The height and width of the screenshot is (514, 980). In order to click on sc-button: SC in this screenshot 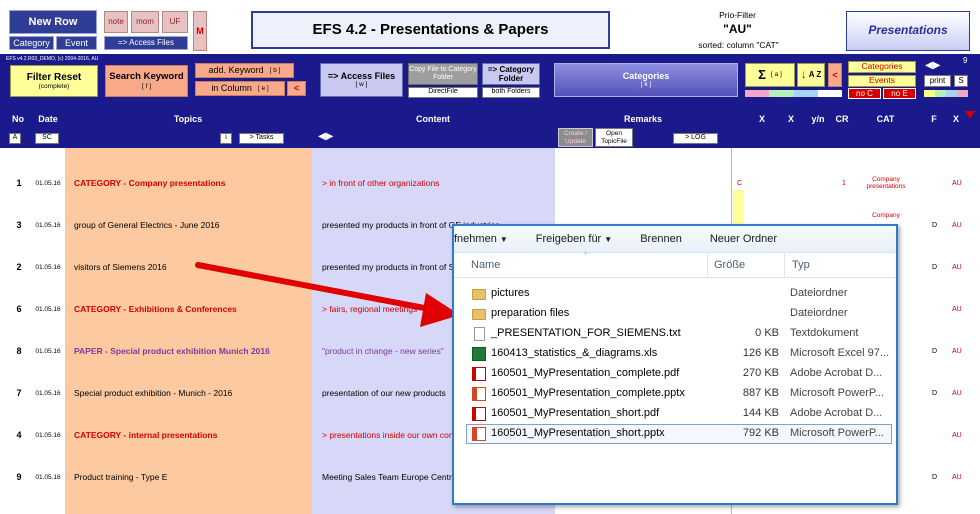, I will do `click(47, 138)`.